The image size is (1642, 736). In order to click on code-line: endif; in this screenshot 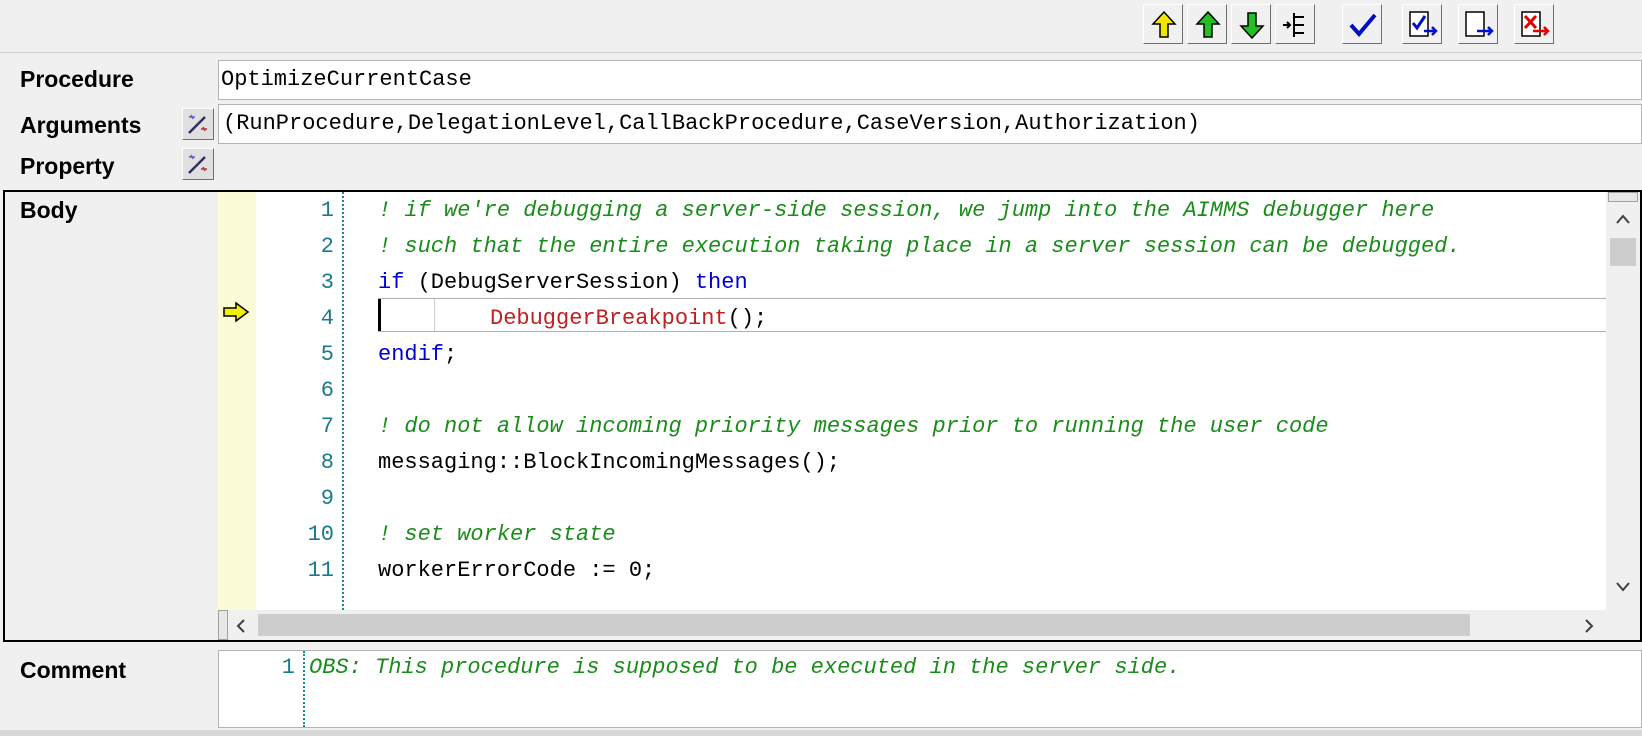, I will do `click(417, 355)`.